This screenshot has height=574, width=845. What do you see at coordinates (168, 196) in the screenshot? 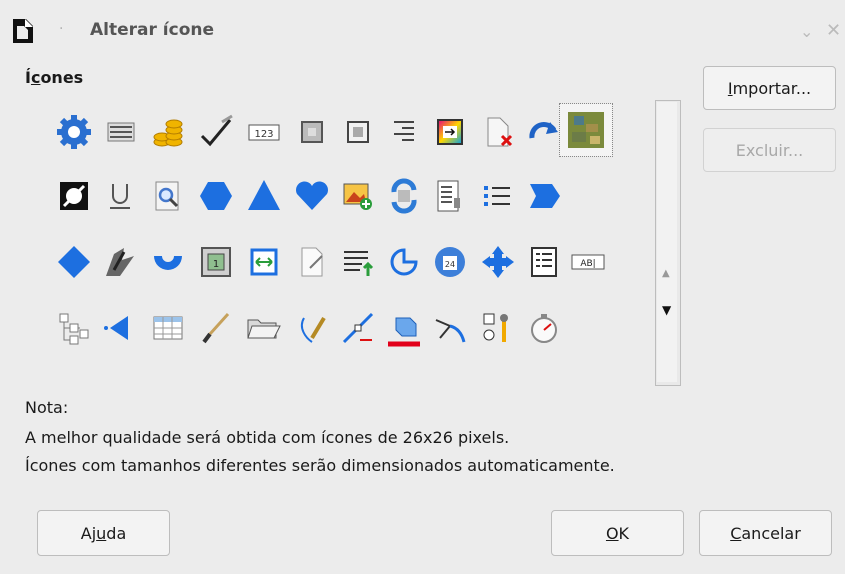
I see `zoom-icon` at bounding box center [168, 196].